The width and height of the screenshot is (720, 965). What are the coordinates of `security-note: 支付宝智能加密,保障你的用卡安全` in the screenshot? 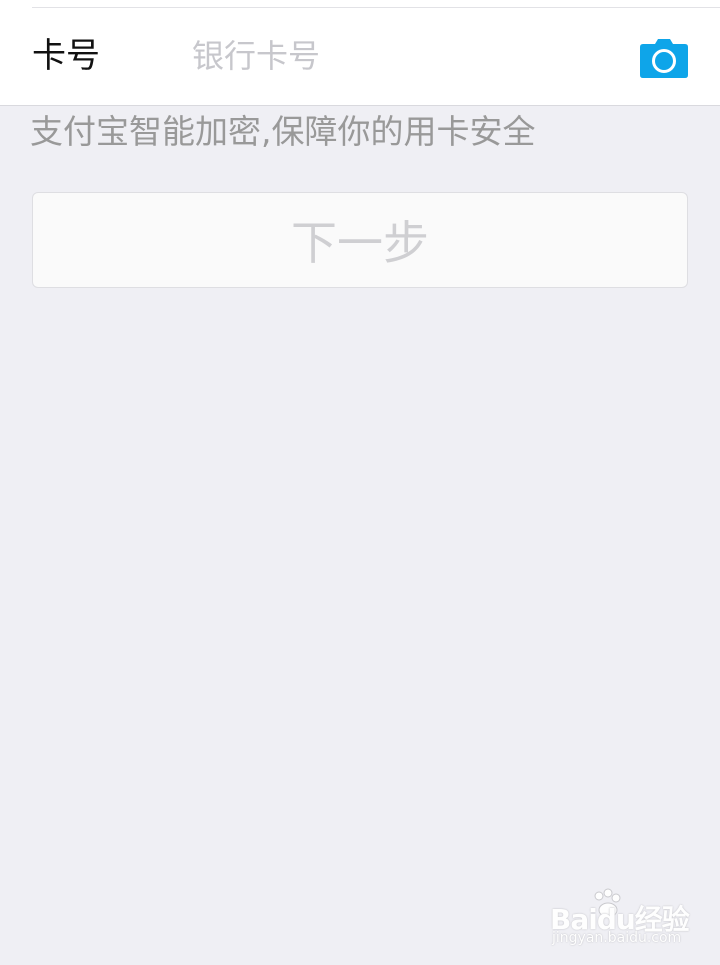 It's located at (283, 131).